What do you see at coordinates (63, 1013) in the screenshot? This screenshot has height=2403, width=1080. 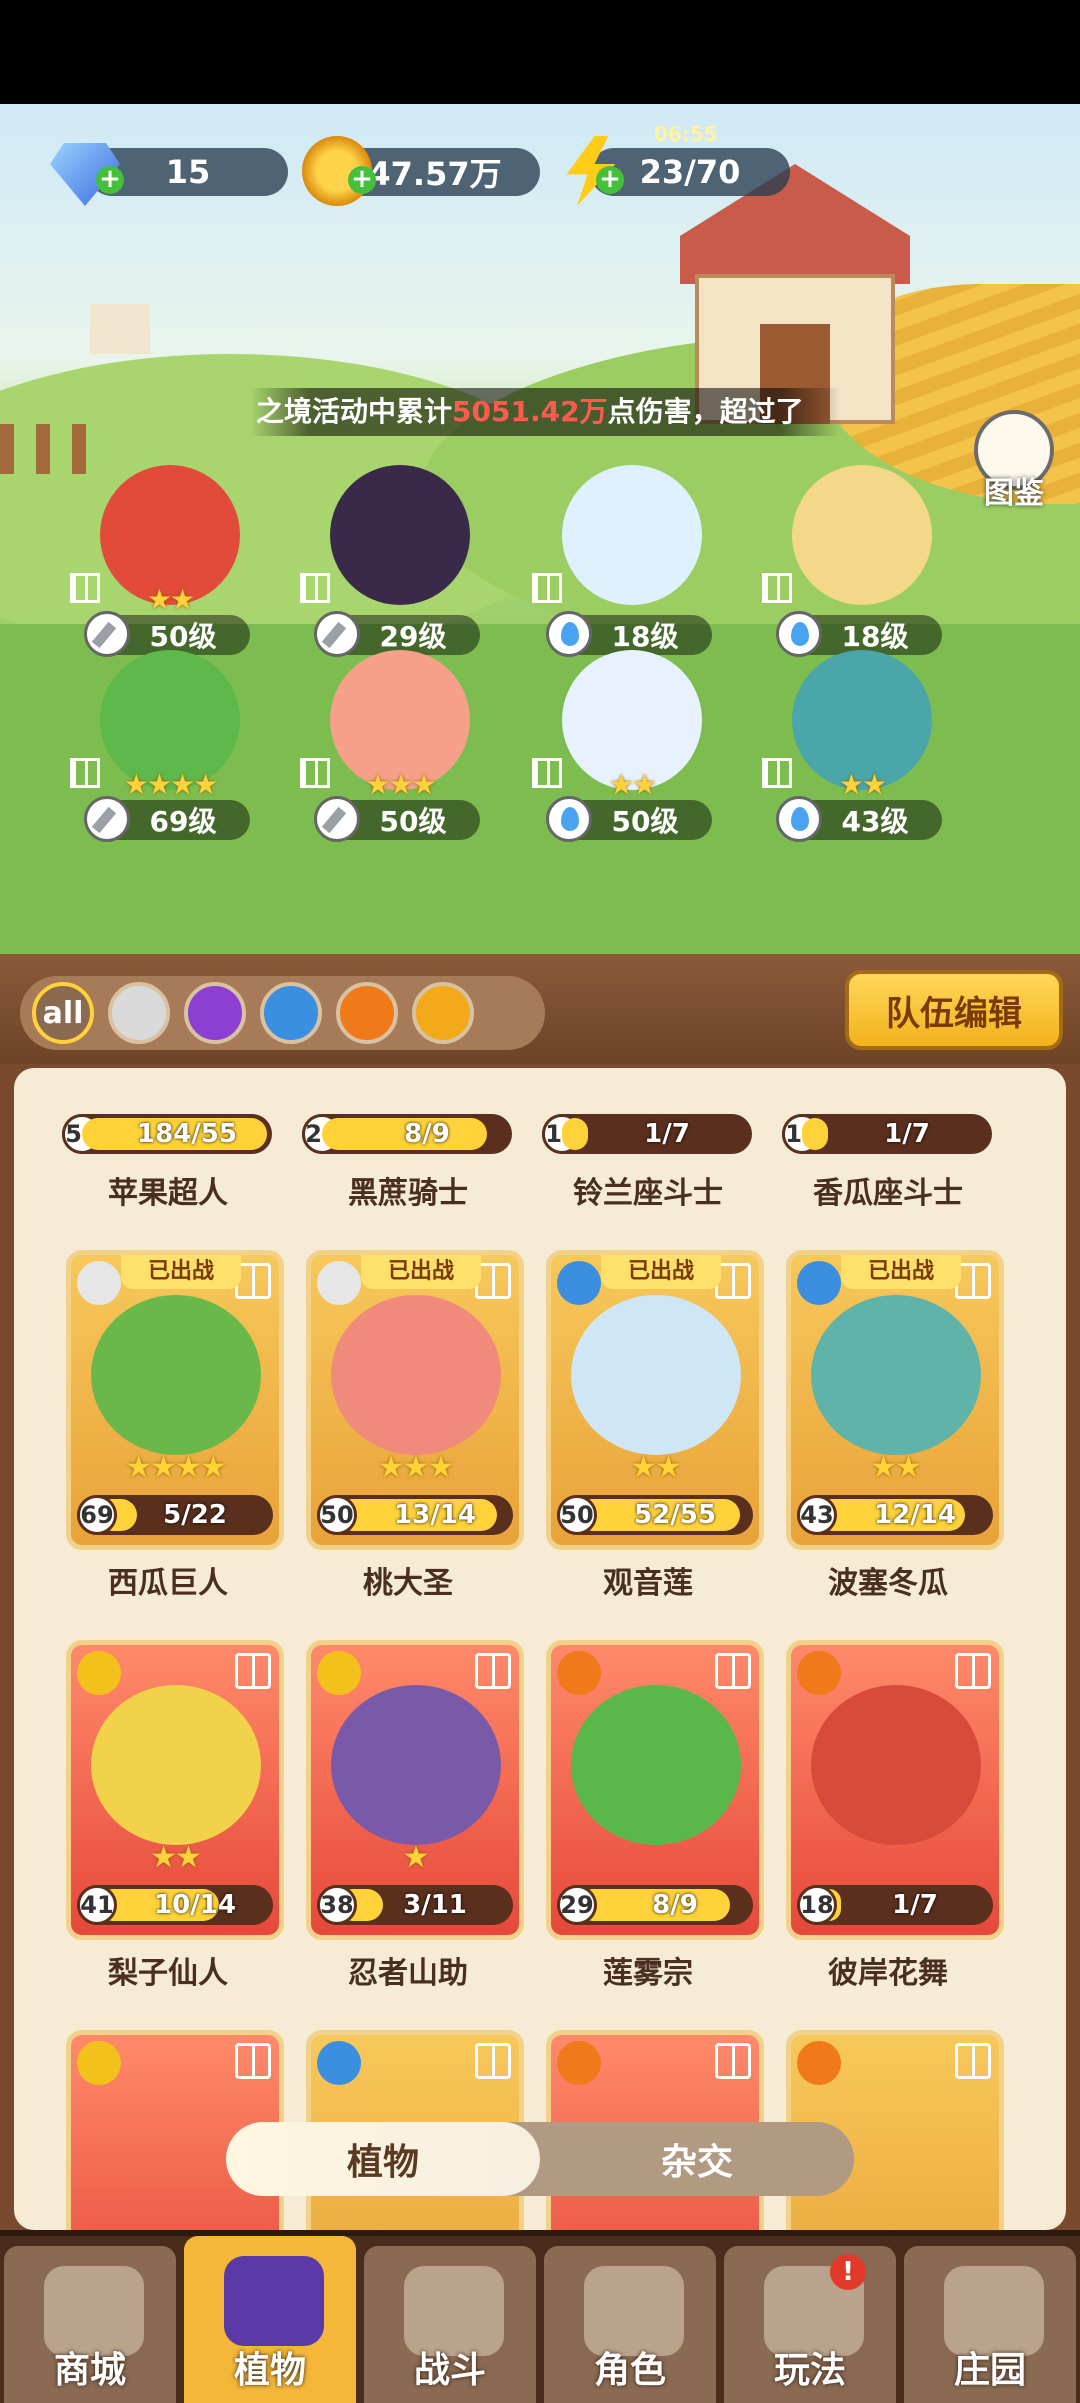 I see `filter-all-button: all` at bounding box center [63, 1013].